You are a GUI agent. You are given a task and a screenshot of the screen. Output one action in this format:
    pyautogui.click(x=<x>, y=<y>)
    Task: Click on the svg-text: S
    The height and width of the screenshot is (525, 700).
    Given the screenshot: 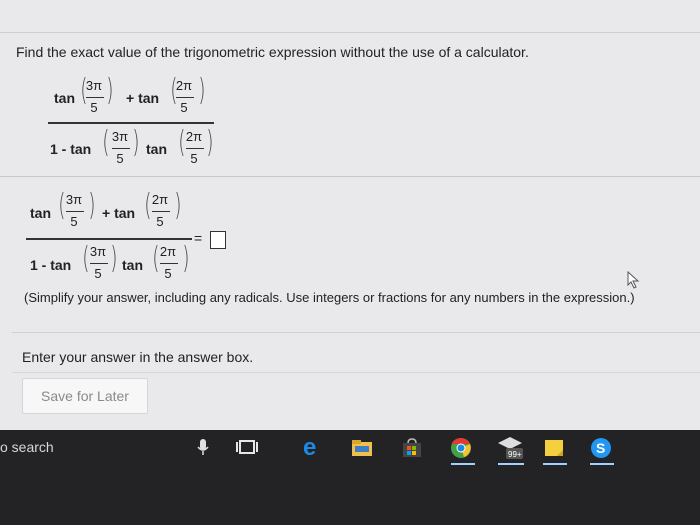 What is the action you would take?
    pyautogui.click(x=600, y=448)
    